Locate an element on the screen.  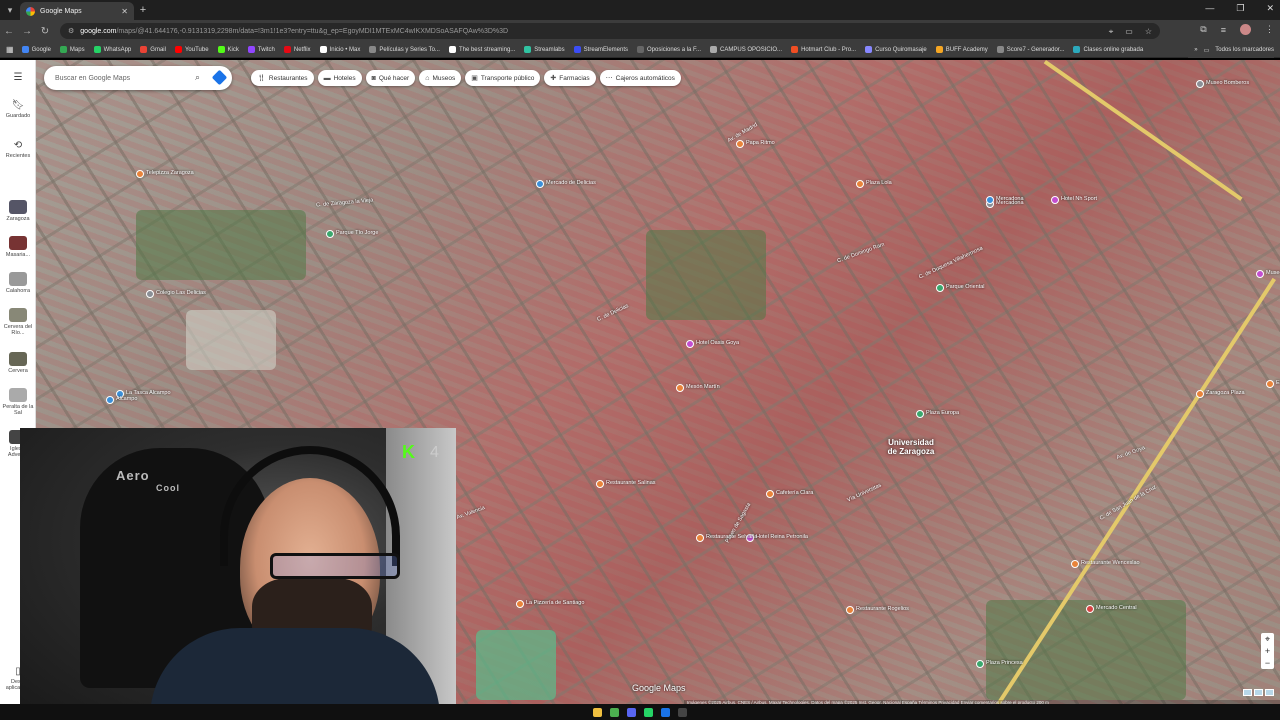
bookmark-item: Kick is located at coordinates (228, 49).